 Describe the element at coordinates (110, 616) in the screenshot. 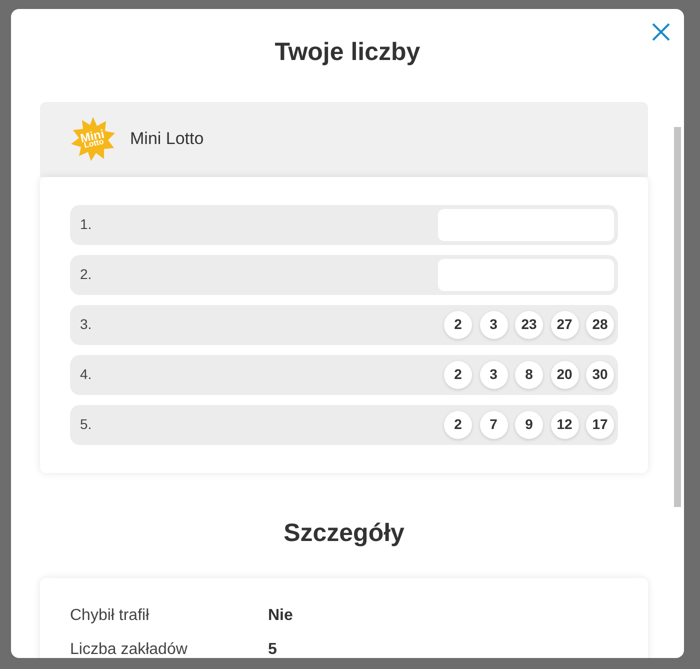

I see `detail-label: Chybił trafił` at that location.